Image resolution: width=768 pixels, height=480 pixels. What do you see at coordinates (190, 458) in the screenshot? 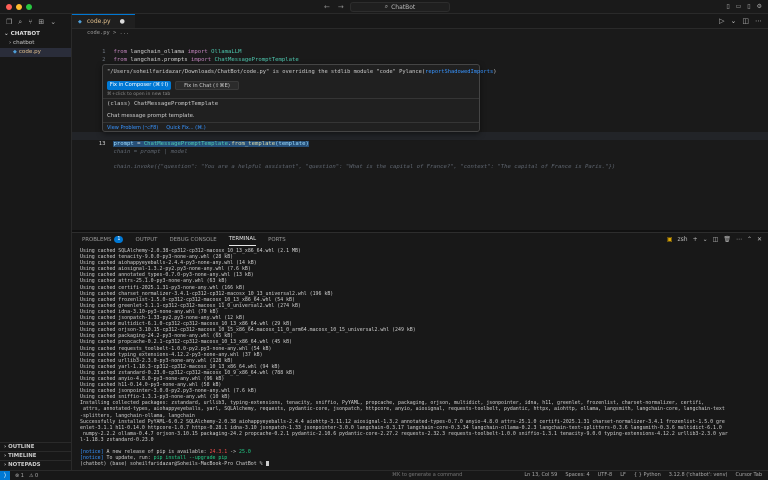
I see `upgrade-command: pip install --upgrade pip` at bounding box center [190, 458].